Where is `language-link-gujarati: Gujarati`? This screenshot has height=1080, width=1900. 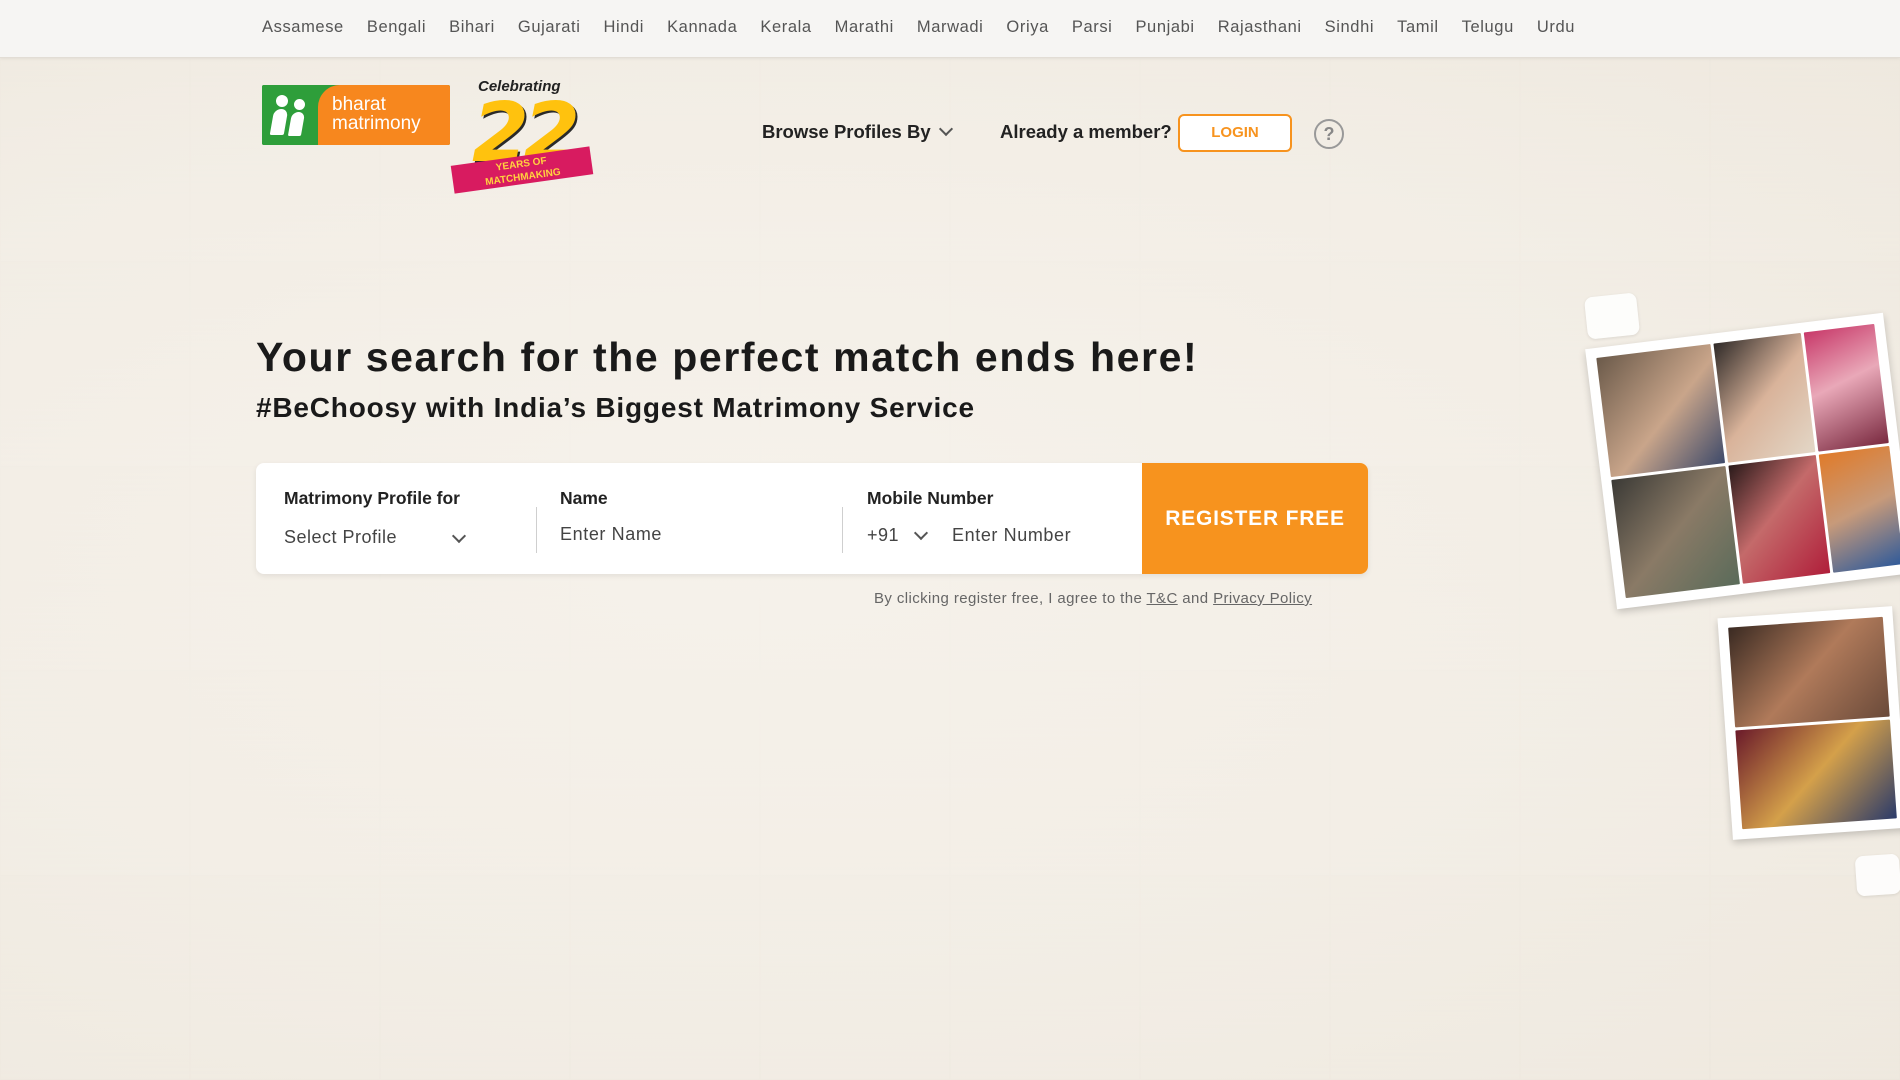 language-link-gujarati: Gujarati is located at coordinates (549, 27).